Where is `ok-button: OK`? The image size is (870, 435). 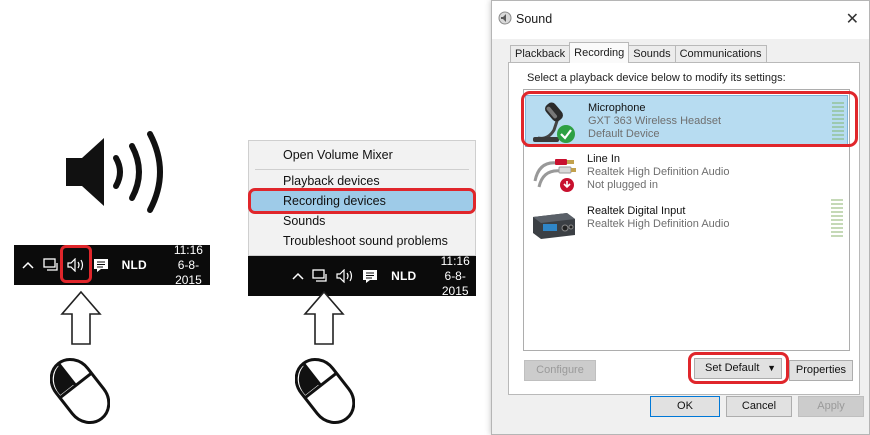 ok-button: OK is located at coordinates (685, 406).